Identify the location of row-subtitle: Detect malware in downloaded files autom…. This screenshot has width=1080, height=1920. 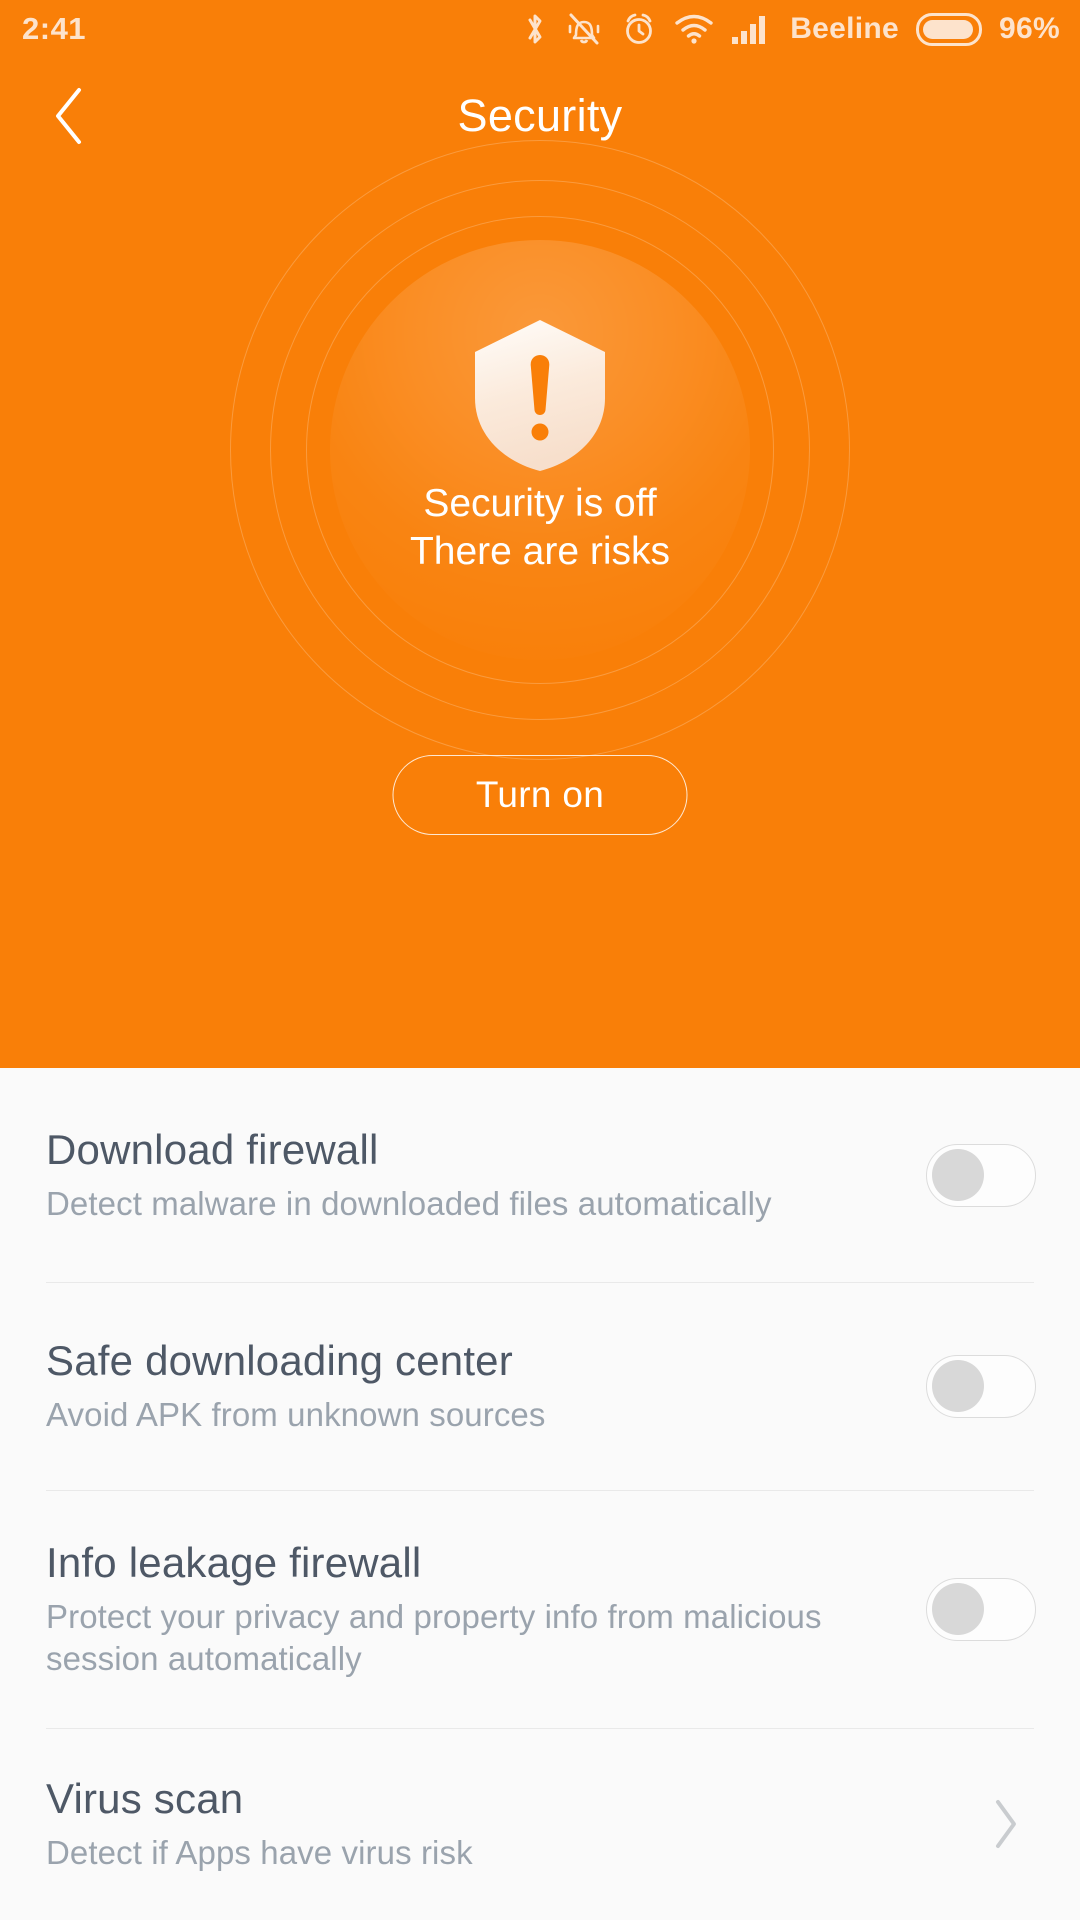
(409, 1204).